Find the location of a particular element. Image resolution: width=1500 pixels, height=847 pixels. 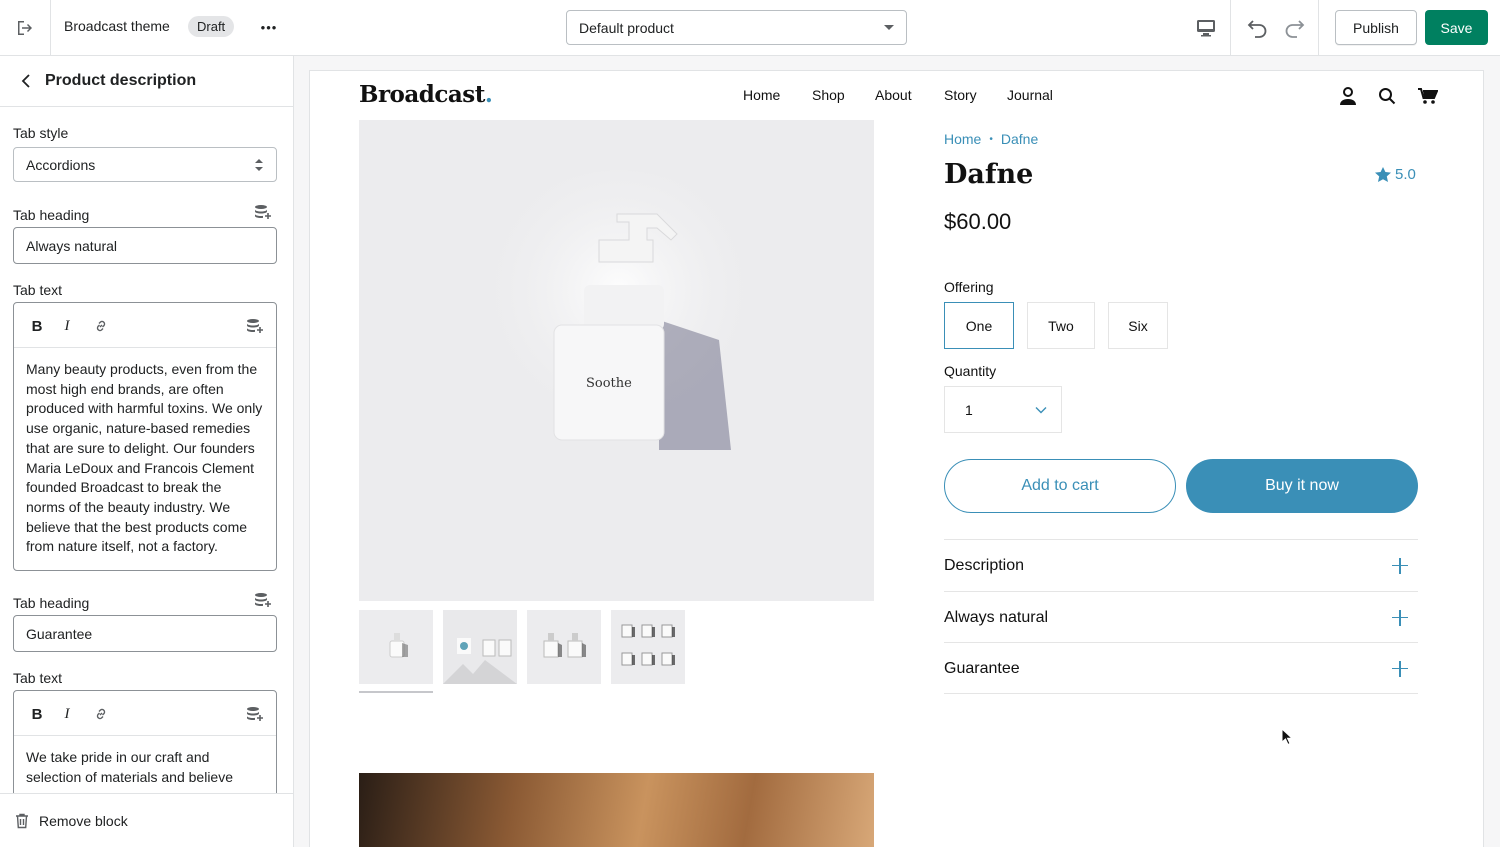

accordion-title: Guarantee is located at coordinates (982, 668).